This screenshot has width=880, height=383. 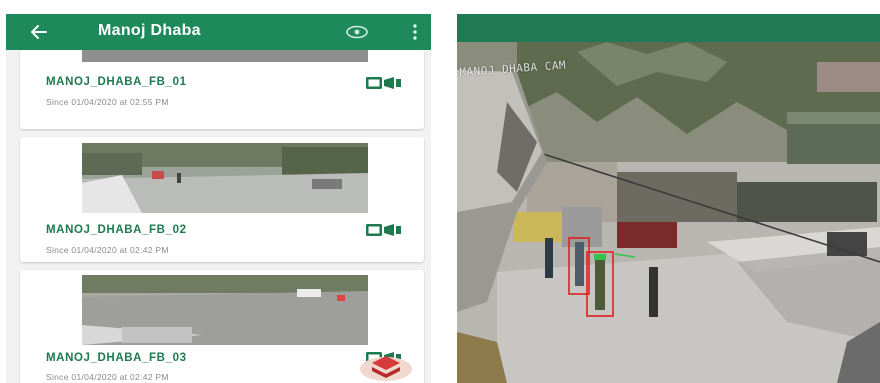 What do you see at coordinates (116, 230) in the screenshot?
I see `camera-name: MANOJ_DHABA_FB_02` at bounding box center [116, 230].